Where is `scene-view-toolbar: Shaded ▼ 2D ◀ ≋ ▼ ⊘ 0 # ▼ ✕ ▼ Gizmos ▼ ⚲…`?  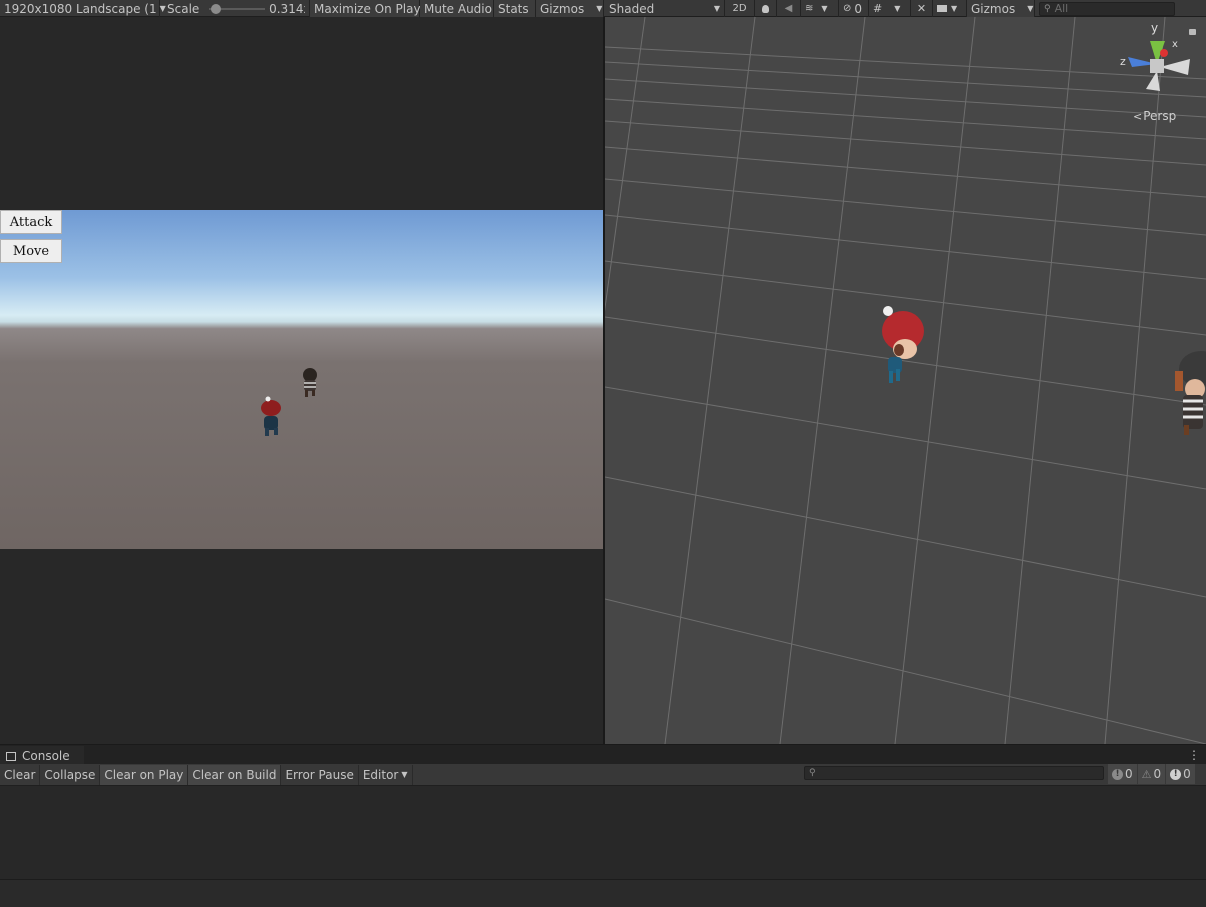
scene-view-toolbar: Shaded ▼ 2D ◀ ≋ ▼ ⊘ 0 # ▼ ✕ ▼ Gizmos ▼ ⚲… is located at coordinates (890, 8).